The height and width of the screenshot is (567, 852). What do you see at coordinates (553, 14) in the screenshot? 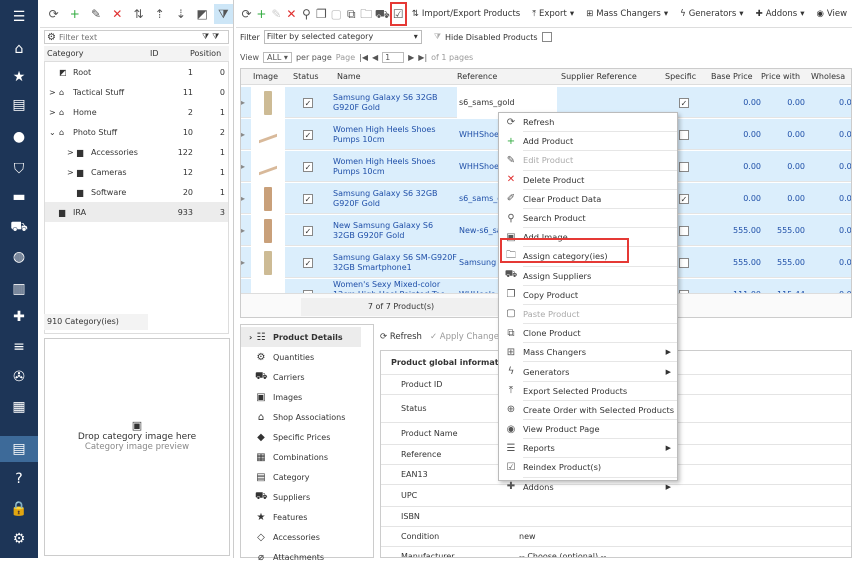
I see `export-button: ⤒ Export ▾` at bounding box center [553, 14].